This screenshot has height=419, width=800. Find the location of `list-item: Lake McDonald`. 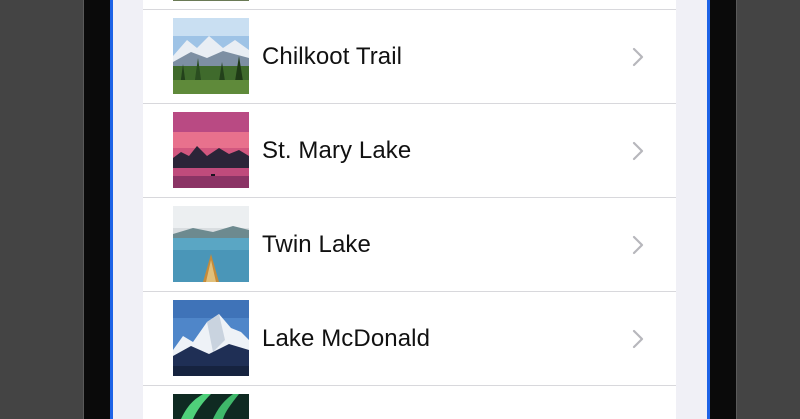

list-item: Lake McDonald is located at coordinates (409, 339).